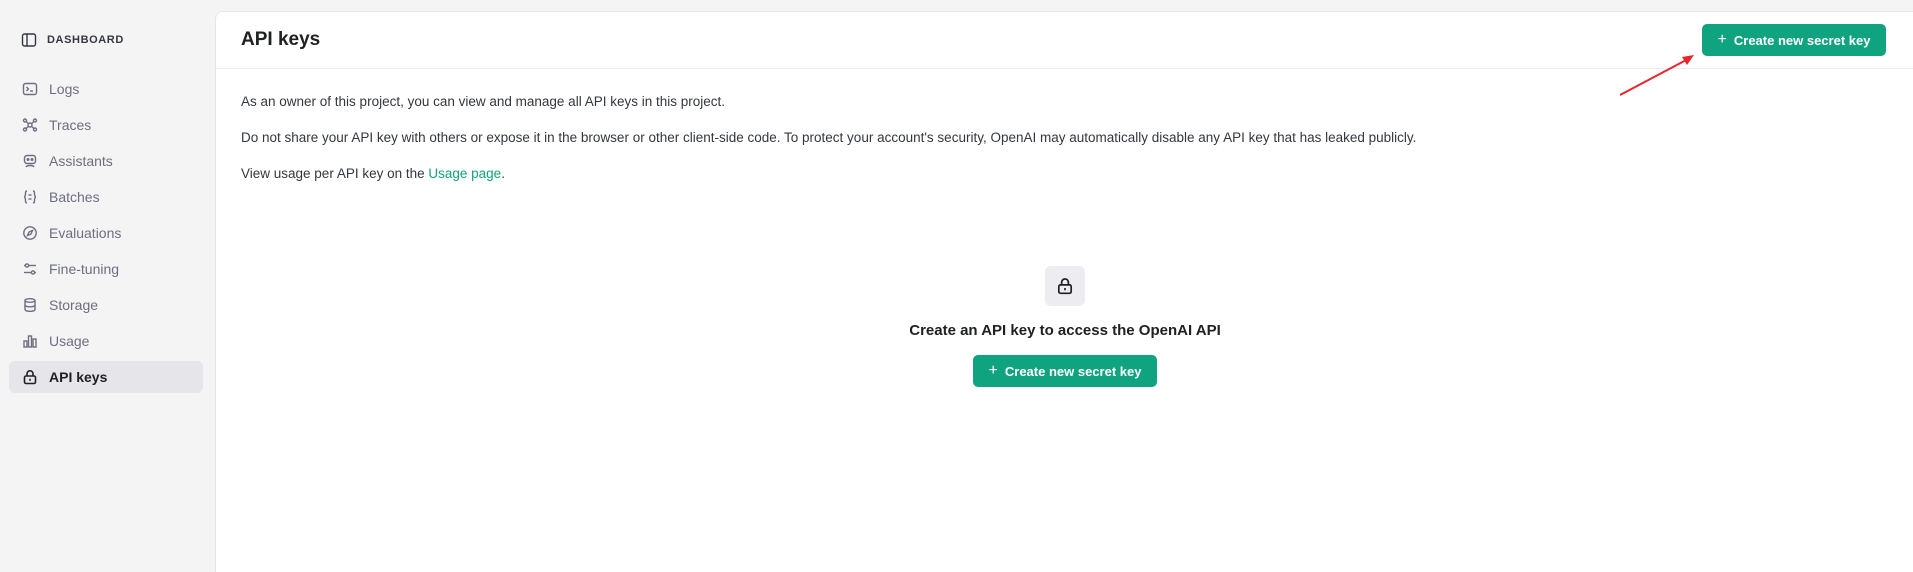  Describe the element at coordinates (106, 89) in the screenshot. I see `sidebar-item-logs: Logs` at that location.